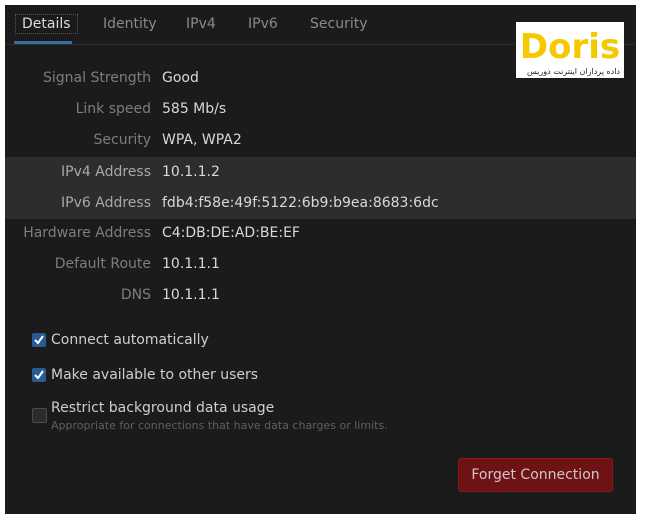  What do you see at coordinates (320, 140) in the screenshot?
I see `detail-row-security: Security WPA, WPA2` at bounding box center [320, 140].